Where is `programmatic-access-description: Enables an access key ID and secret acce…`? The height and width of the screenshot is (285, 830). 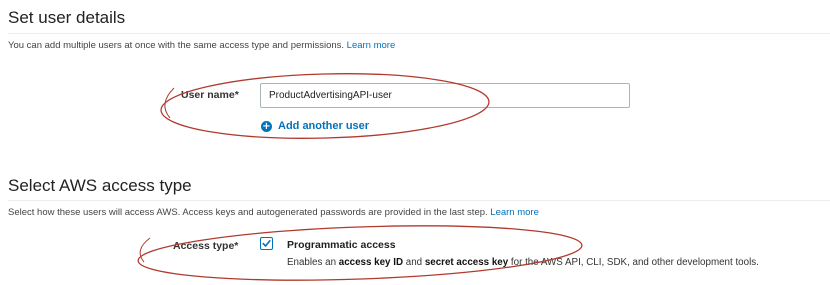
programmatic-access-description: Enables an access key ID and secret acce… is located at coordinates (557, 262).